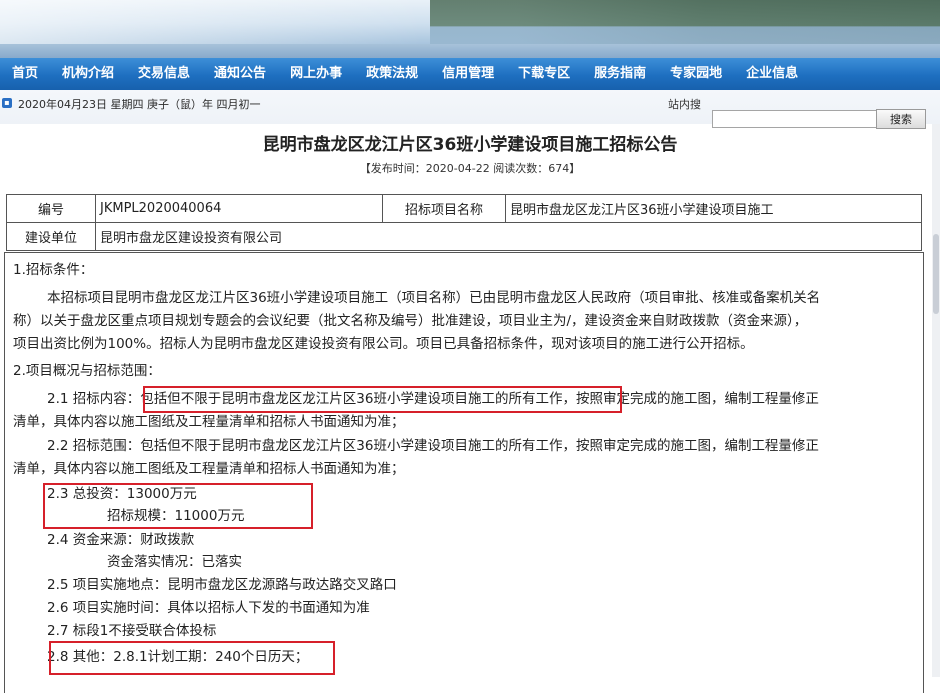 Image resolution: width=940 pixels, height=693 pixels. I want to click on code-label: 编号, so click(51, 208).